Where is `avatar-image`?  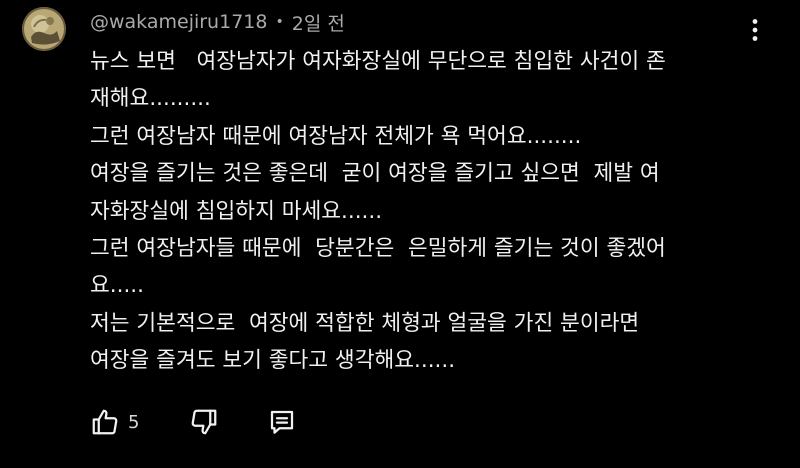 avatar-image is located at coordinates (44, 29).